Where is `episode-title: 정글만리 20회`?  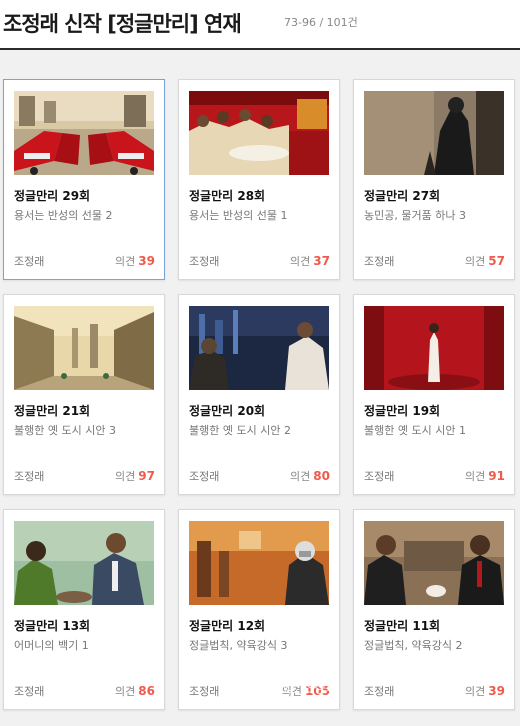
episode-title: 정글만리 20회 is located at coordinates (227, 410).